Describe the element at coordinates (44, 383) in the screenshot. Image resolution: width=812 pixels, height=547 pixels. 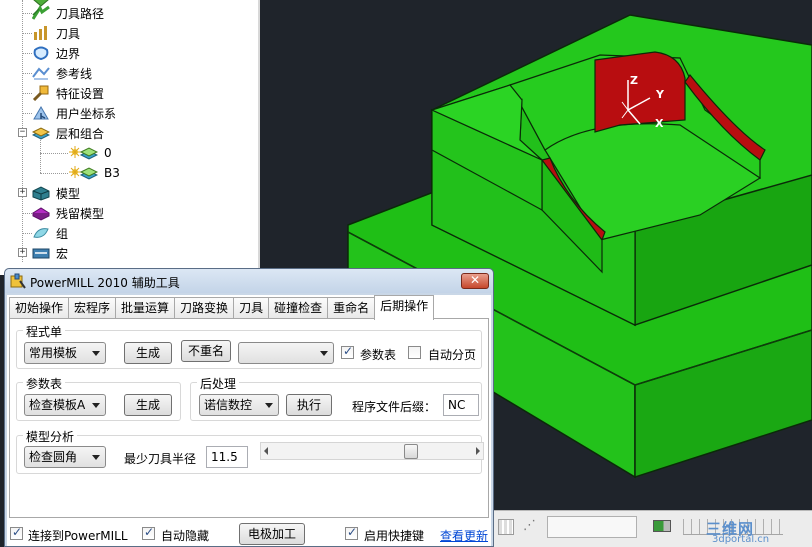
I see `group-label: 参数表` at that location.